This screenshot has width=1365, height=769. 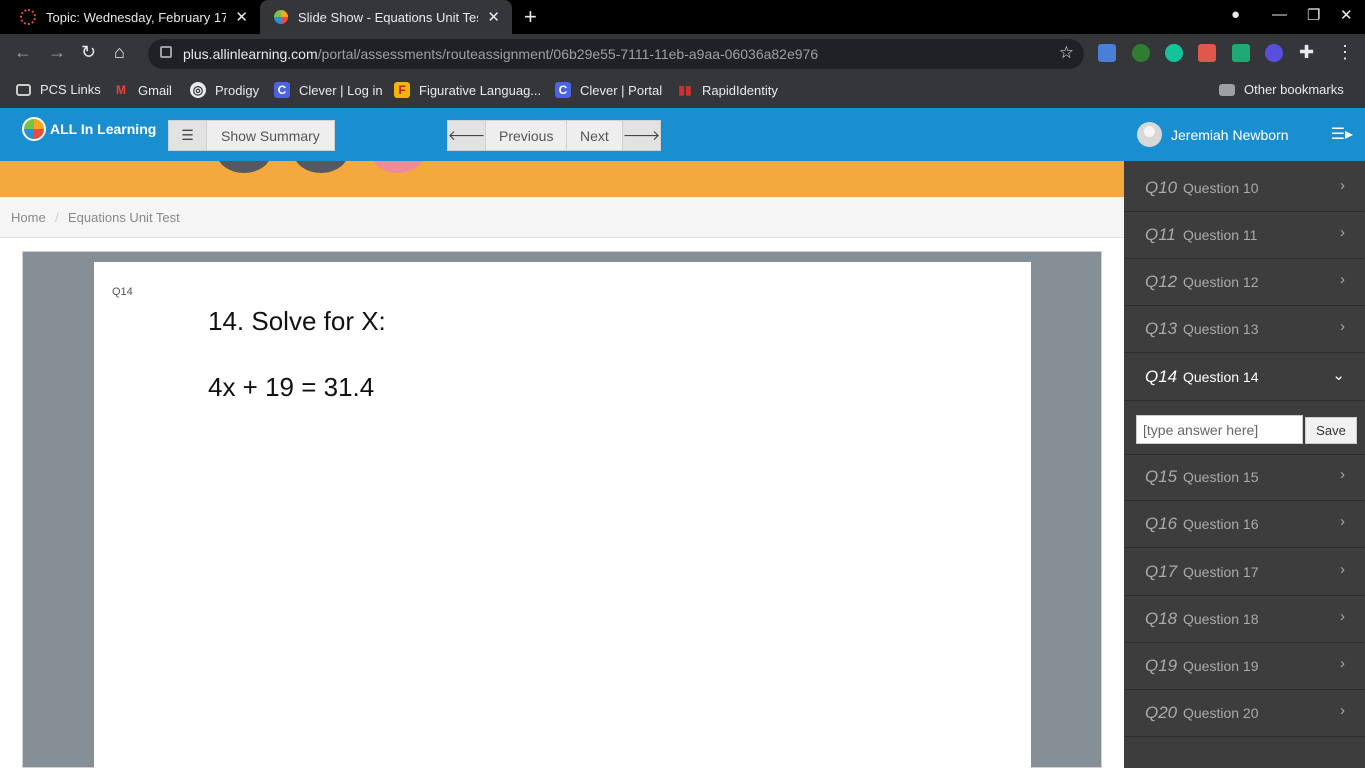 I want to click on sidebar-item-q13: Q13 Question 13 ›, so click(x=1244, y=329).